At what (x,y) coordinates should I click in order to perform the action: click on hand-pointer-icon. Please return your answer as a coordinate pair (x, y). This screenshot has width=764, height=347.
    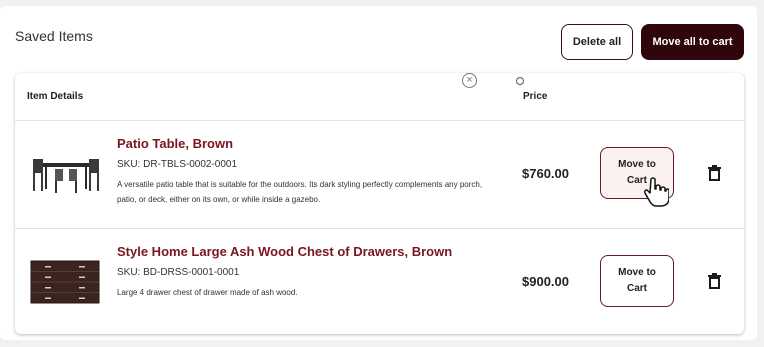
    Looking at the image, I should click on (656, 192).